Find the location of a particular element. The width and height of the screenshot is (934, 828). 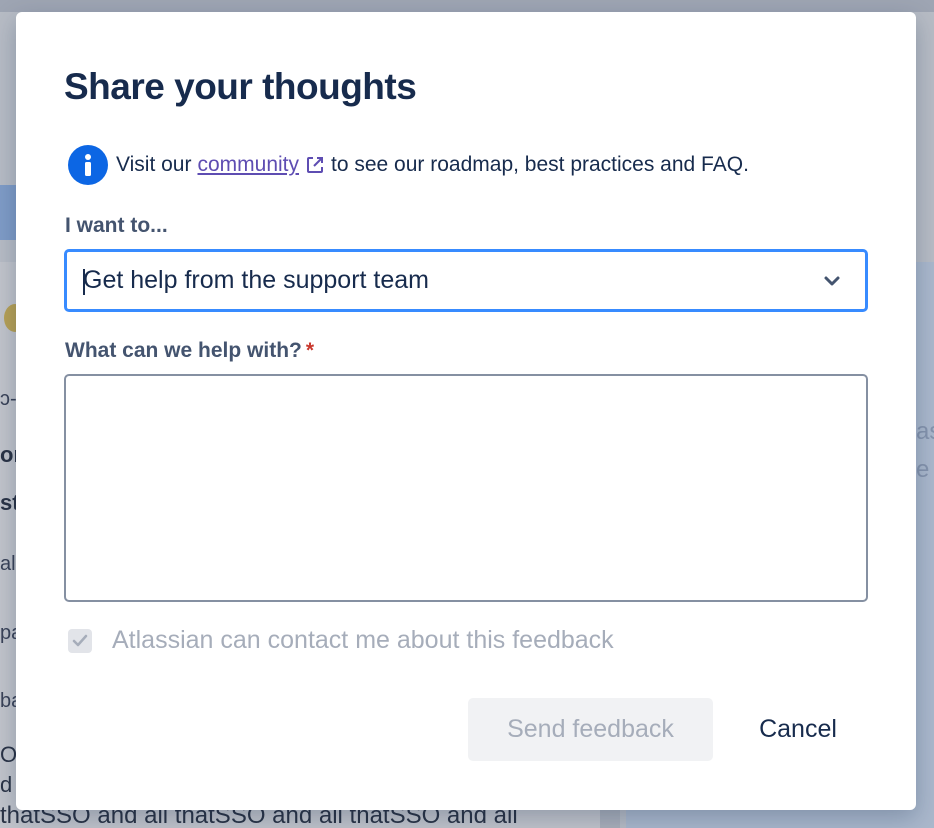

details-label: What can we help with? * is located at coordinates (189, 351).